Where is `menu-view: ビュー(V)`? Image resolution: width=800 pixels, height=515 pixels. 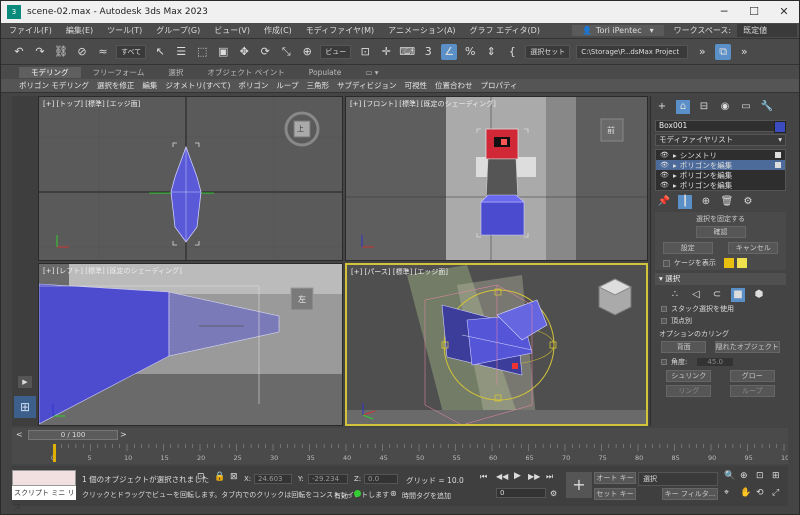
menu-view: ビュー(V) is located at coordinates (232, 30).